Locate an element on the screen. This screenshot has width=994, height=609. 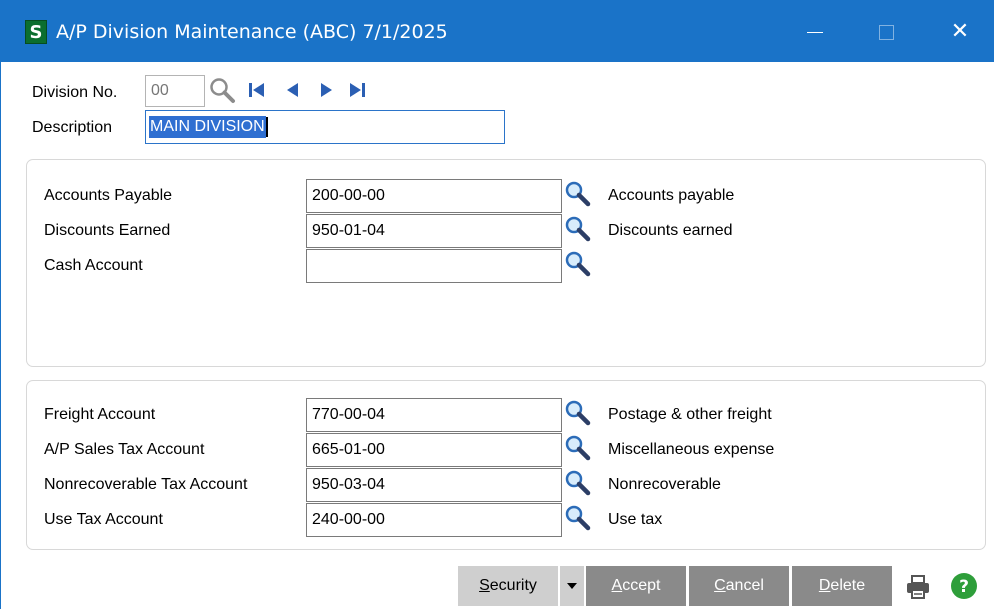
accept-mnemonic: A is located at coordinates (617, 585).